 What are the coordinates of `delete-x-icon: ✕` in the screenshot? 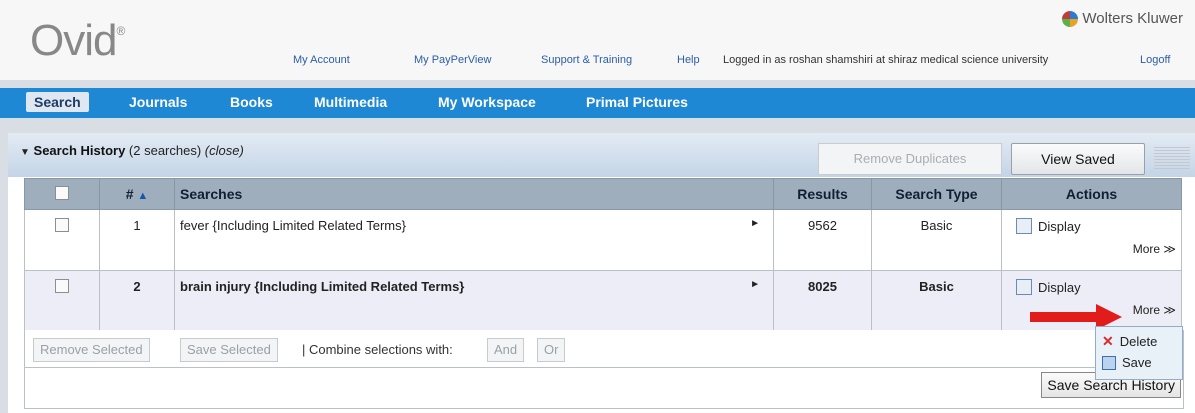 It's located at (1108, 341).